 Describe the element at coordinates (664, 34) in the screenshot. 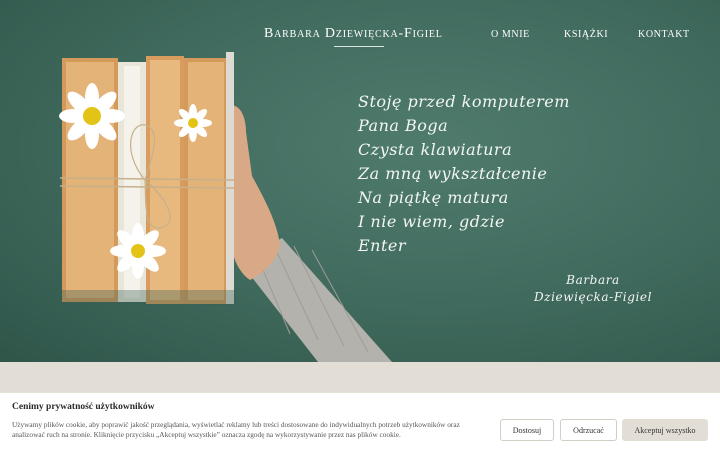

I see `nav-contact: KONTAKT` at that location.